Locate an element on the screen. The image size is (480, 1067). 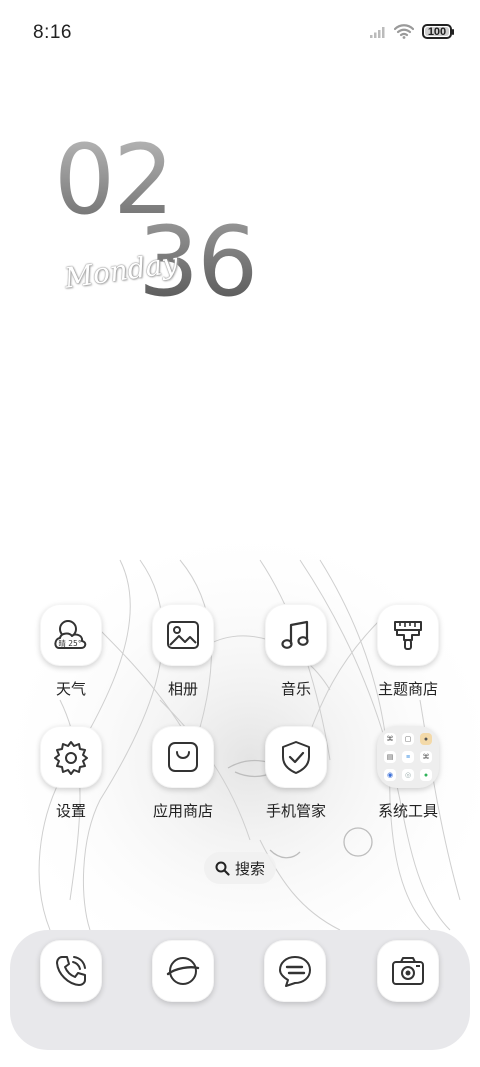
app-weather: 晴 25° 天气 is located at coordinates (71, 651).